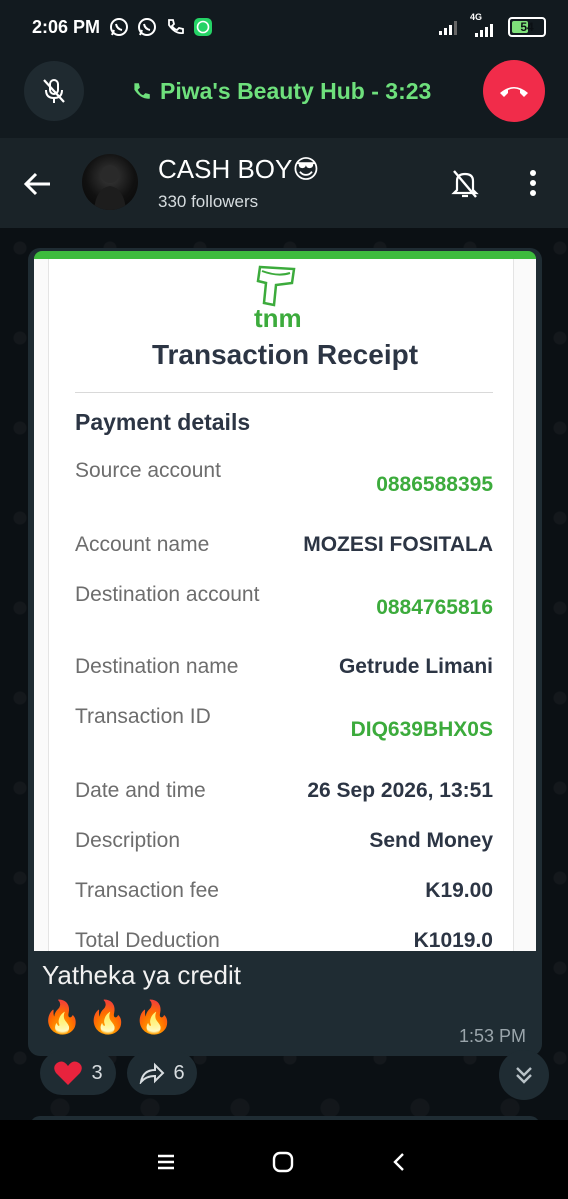 The height and width of the screenshot is (1199, 568). I want to click on row-label: Account name, so click(142, 544).